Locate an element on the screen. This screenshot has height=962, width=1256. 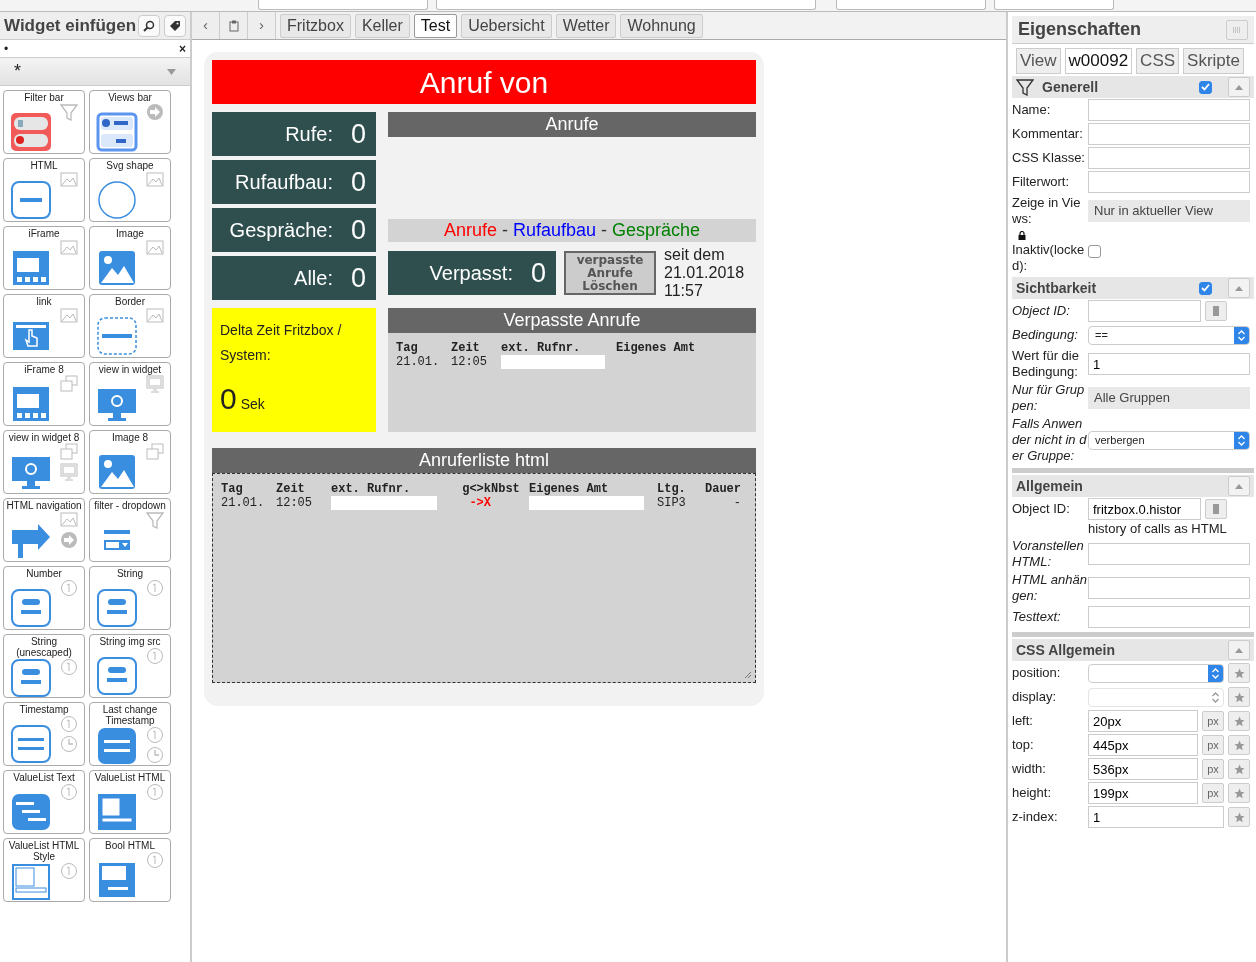
widget-tile: Bool HTML is located at coordinates (130, 870).